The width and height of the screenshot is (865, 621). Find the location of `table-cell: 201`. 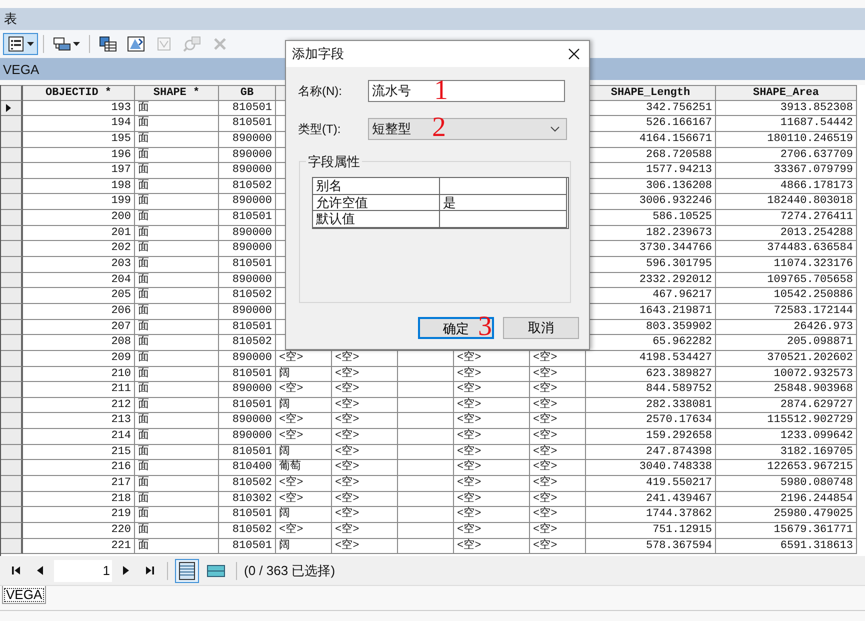

table-cell: 201 is located at coordinates (79, 234).